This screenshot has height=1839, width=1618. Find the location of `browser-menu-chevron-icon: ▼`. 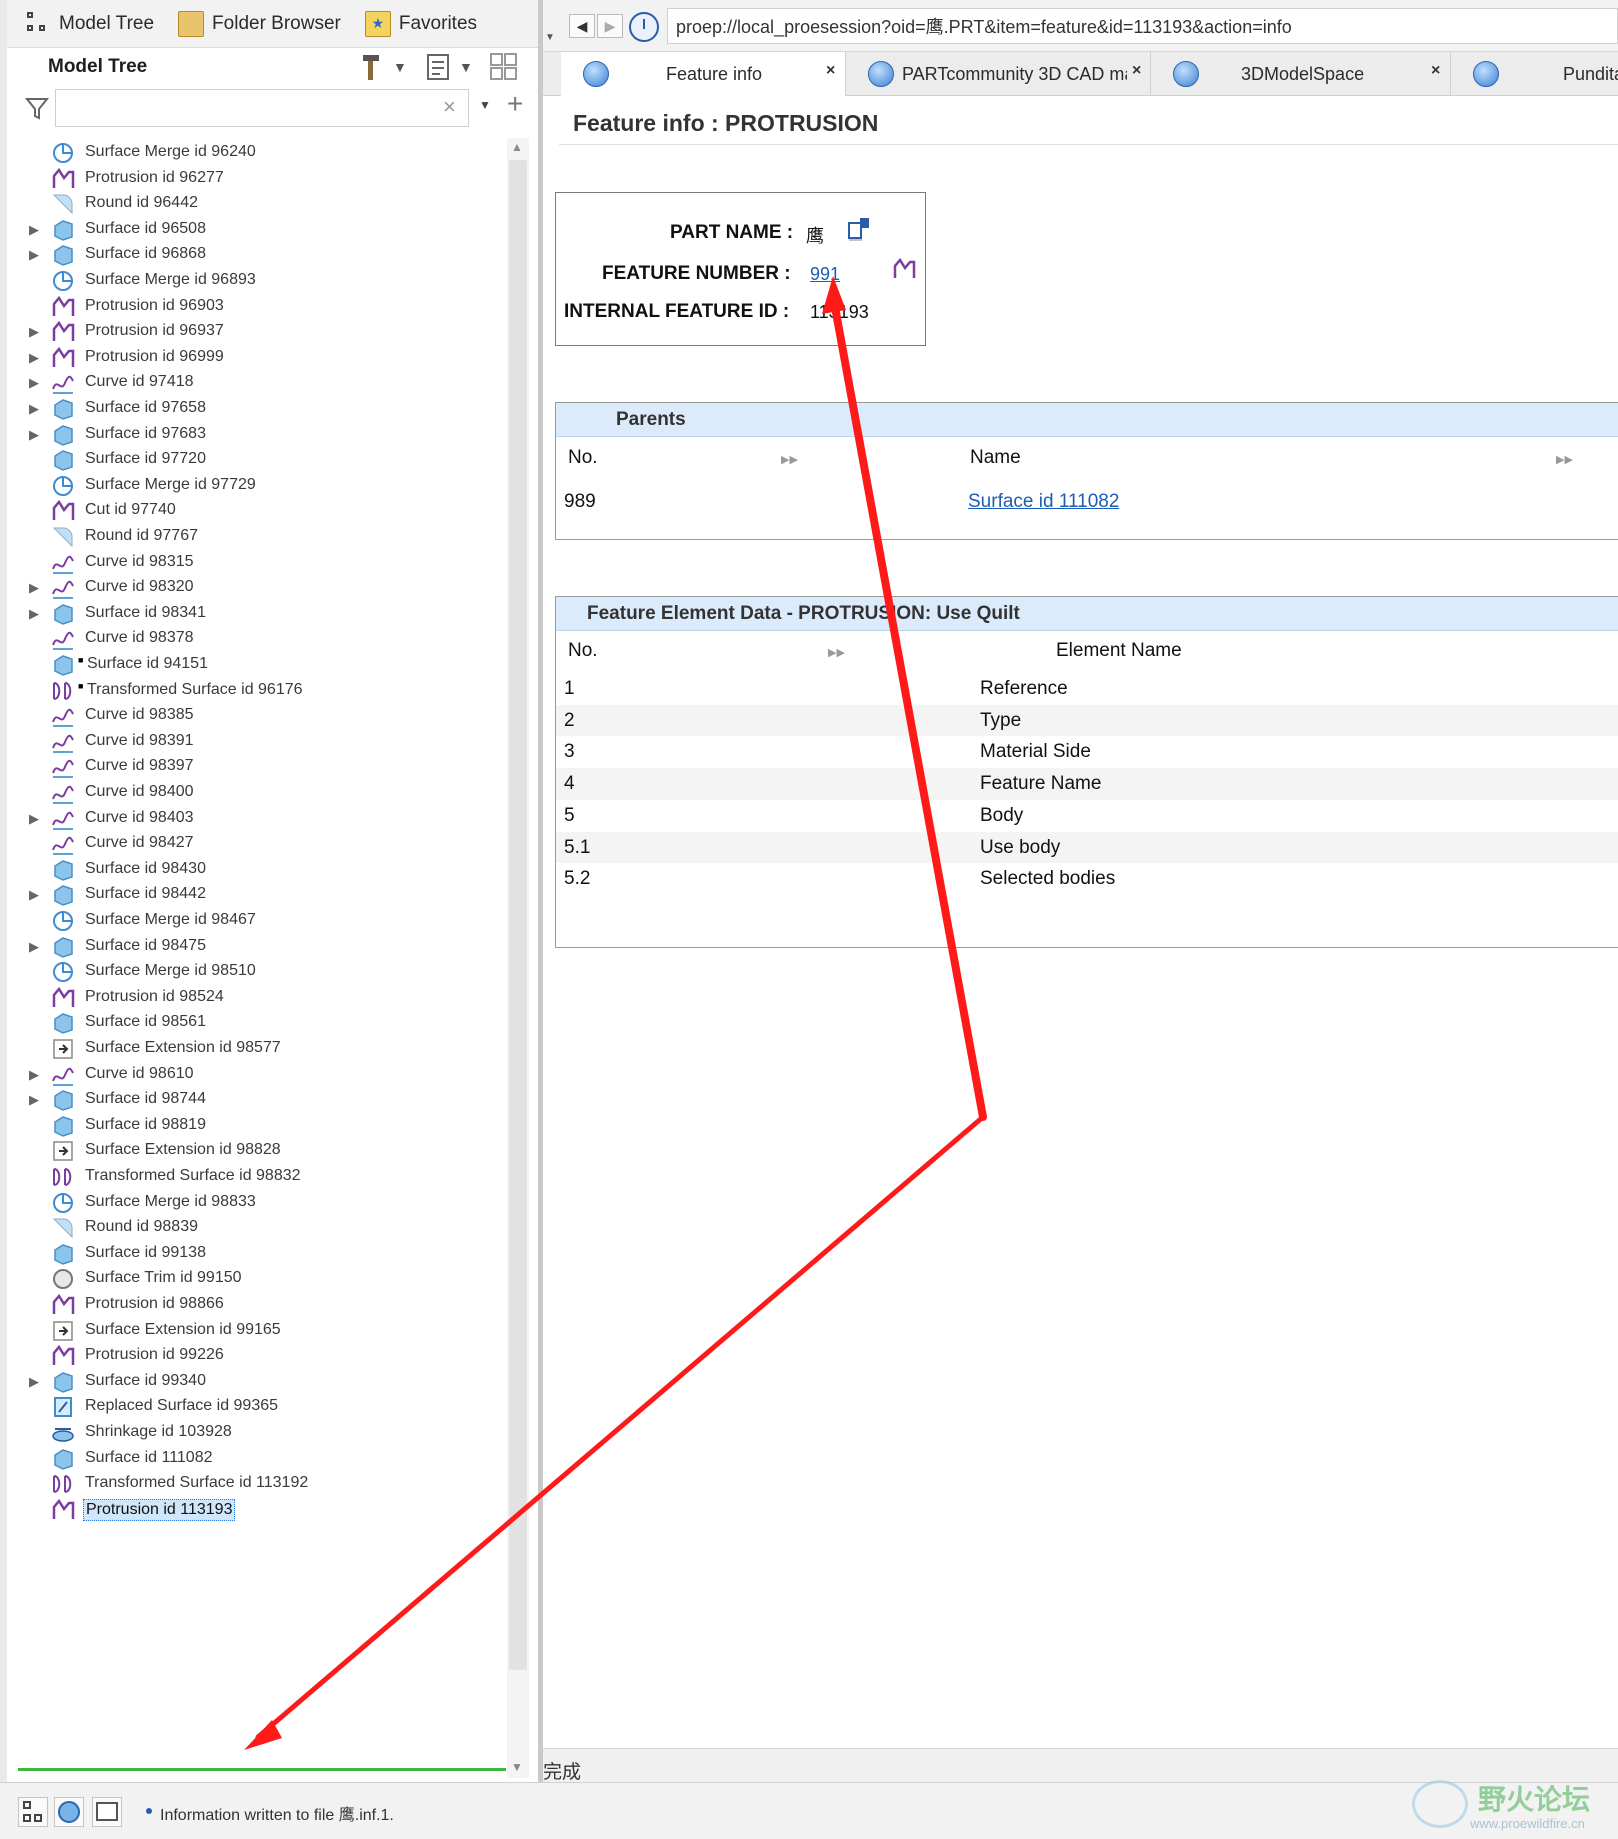

browser-menu-chevron-icon: ▼ is located at coordinates (550, 37).